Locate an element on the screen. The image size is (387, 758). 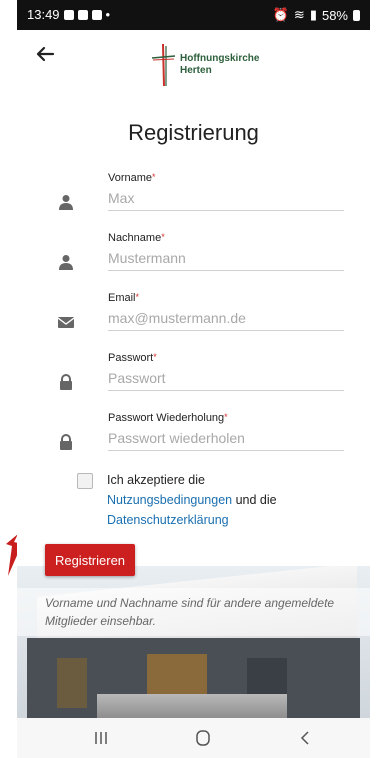
password-input is located at coordinates (226, 378).